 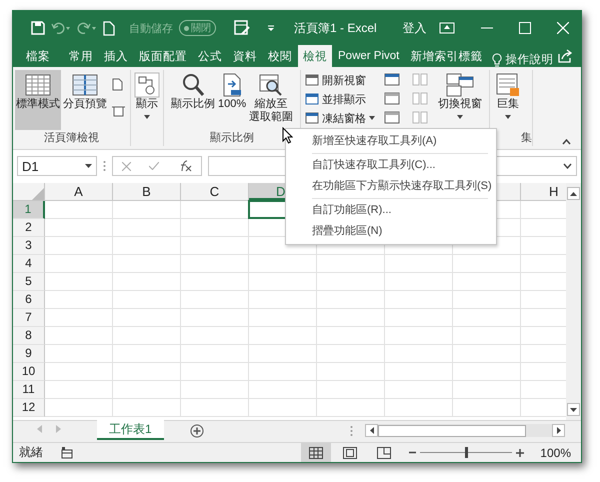 What do you see at coordinates (563, 28) in the screenshot?
I see `close-icon` at bounding box center [563, 28].